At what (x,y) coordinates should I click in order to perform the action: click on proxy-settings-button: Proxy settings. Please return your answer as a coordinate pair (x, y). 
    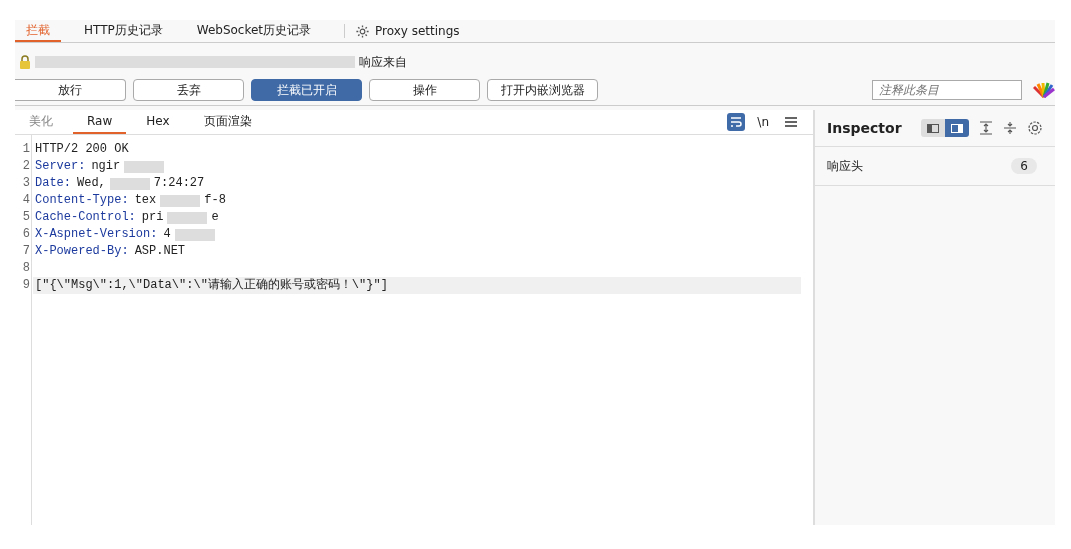
    Looking at the image, I should click on (407, 31).